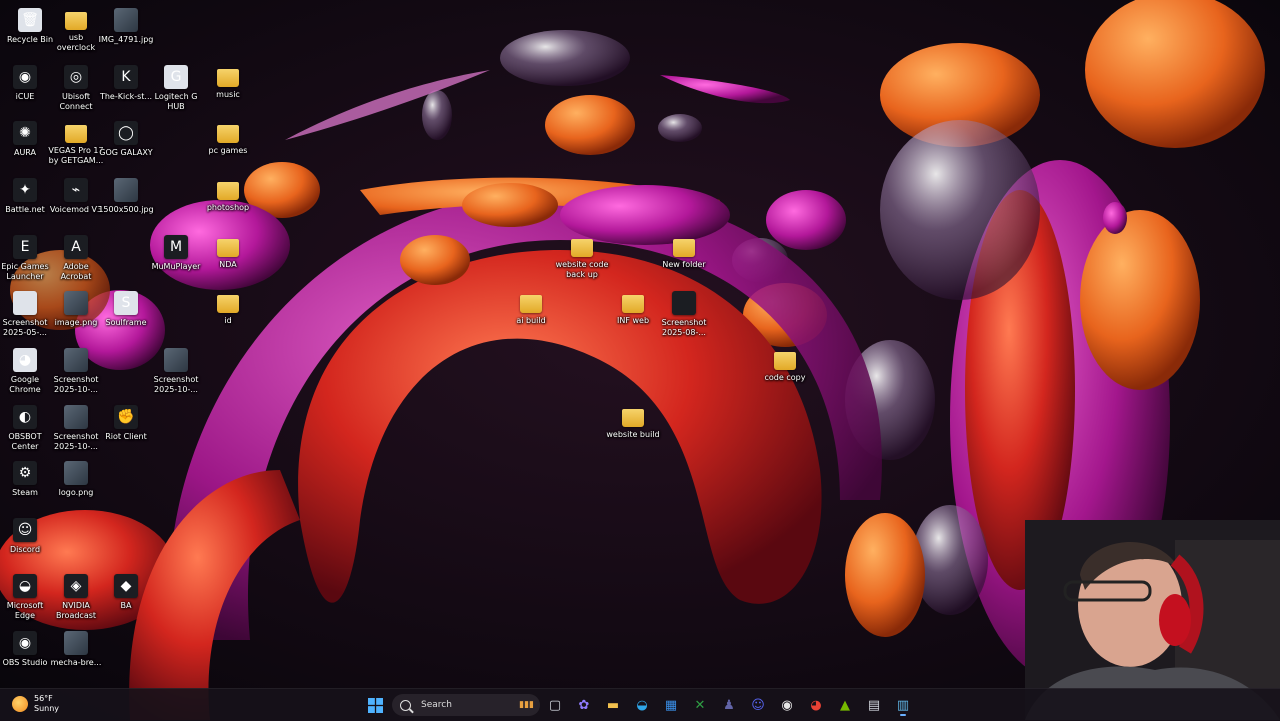  I want to click on start-button, so click(375, 705).